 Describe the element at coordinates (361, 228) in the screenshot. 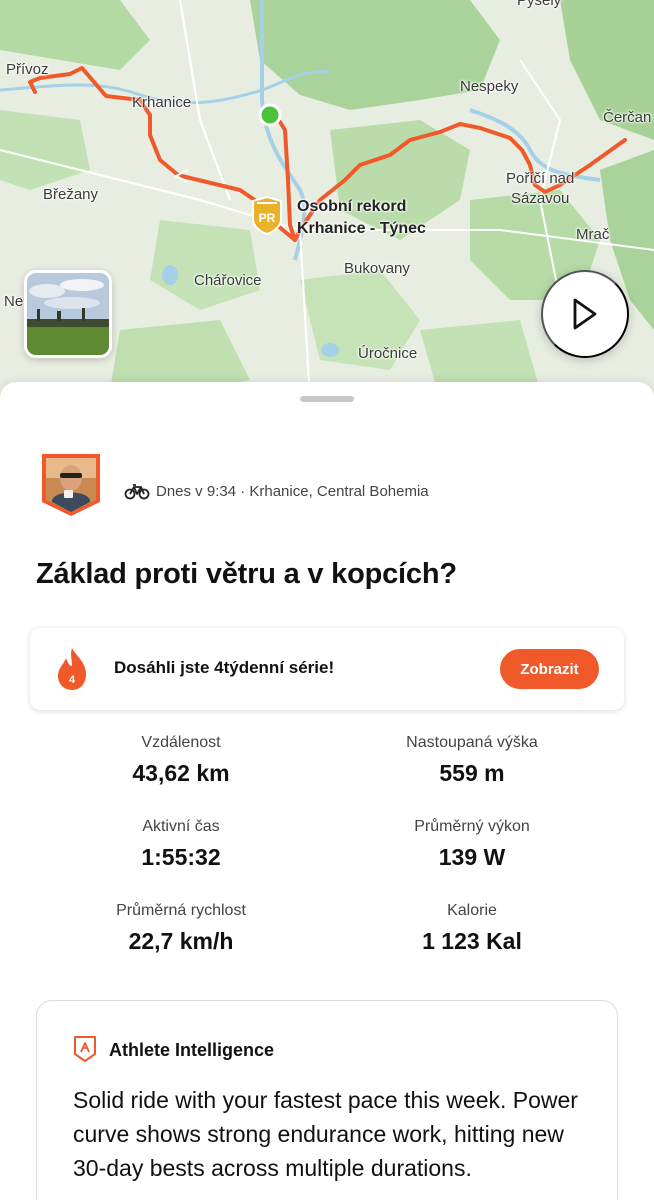

I see `pr-label-segment: Krhanice - Týnec` at that location.